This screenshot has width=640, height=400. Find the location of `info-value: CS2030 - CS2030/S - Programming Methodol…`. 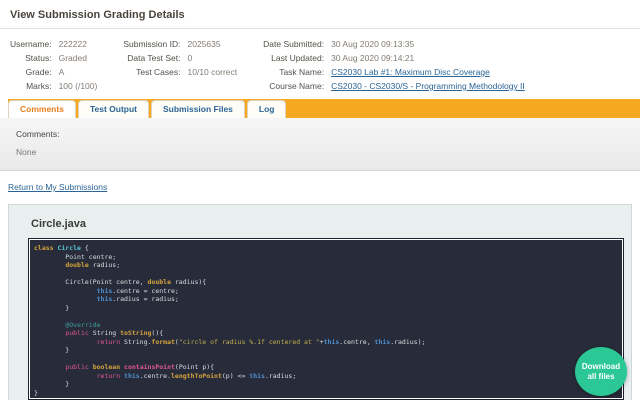

info-value: CS2030 - CS2030/S - Programming Methodol… is located at coordinates (428, 86).